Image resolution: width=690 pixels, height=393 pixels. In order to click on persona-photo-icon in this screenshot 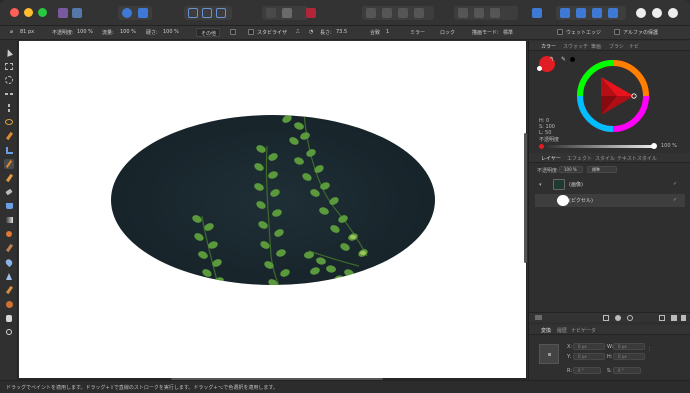, I will do `click(63, 13)`.